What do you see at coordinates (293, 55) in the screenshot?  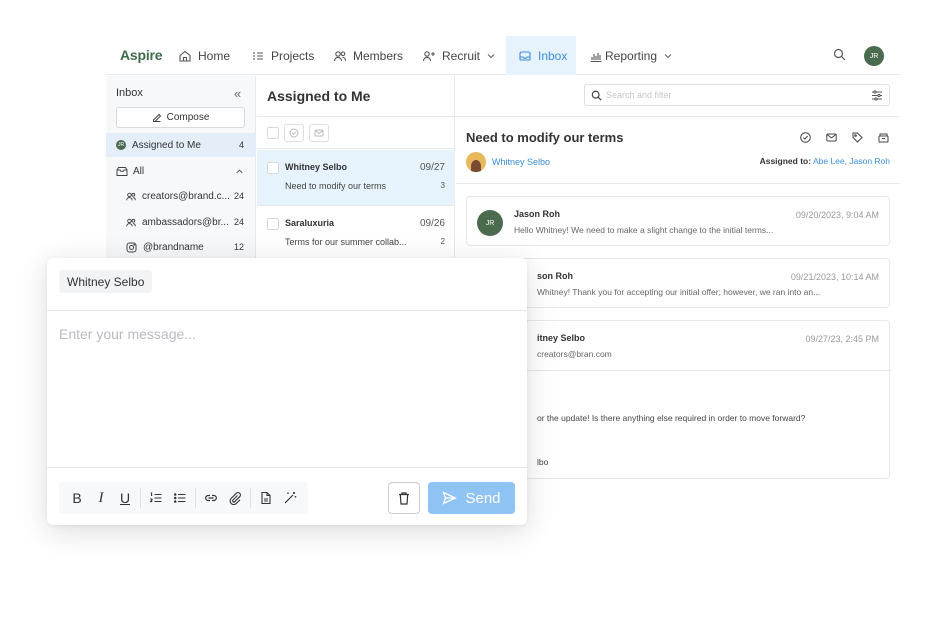 I see `nav-projects-label: Projects` at bounding box center [293, 55].